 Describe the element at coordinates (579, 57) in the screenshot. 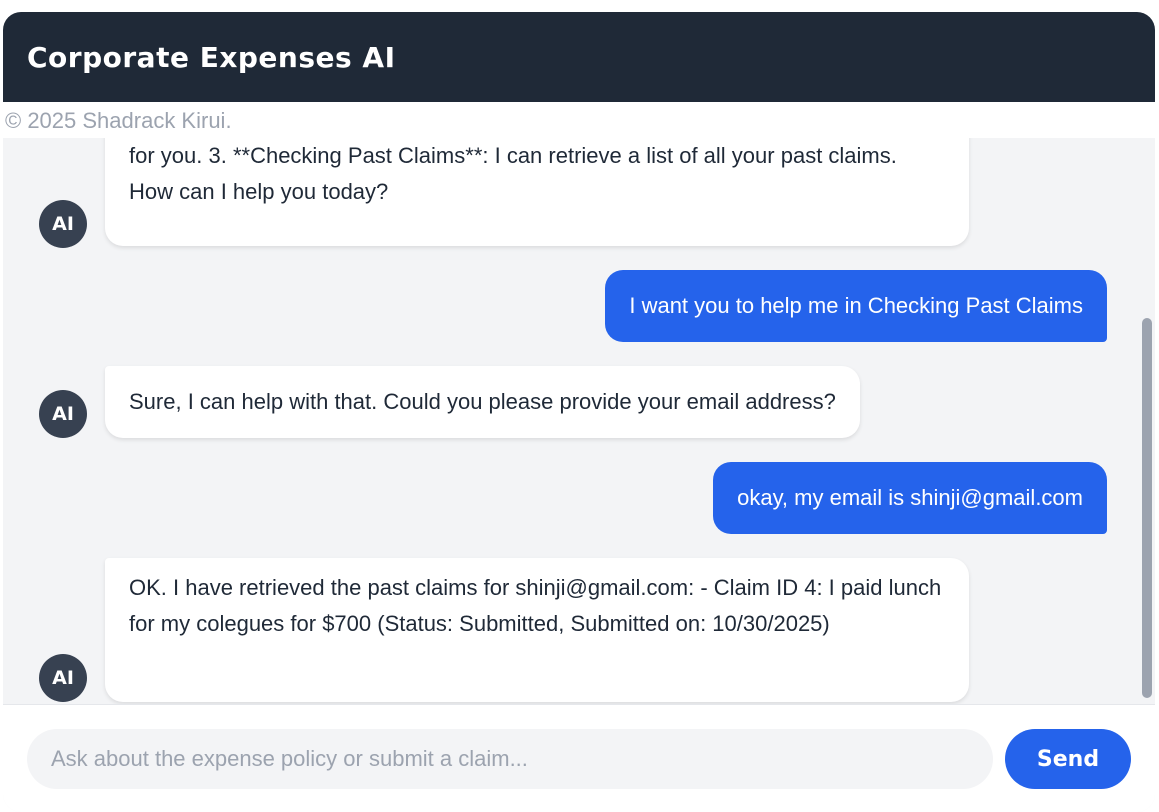

I see `app-header: Corporate Expenses AI` at that location.